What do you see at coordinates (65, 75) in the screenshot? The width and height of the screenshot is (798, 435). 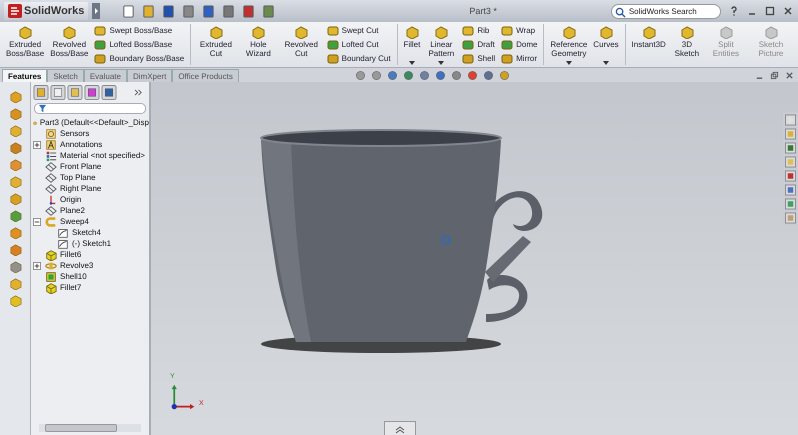 I see `tab: Sketch` at bounding box center [65, 75].